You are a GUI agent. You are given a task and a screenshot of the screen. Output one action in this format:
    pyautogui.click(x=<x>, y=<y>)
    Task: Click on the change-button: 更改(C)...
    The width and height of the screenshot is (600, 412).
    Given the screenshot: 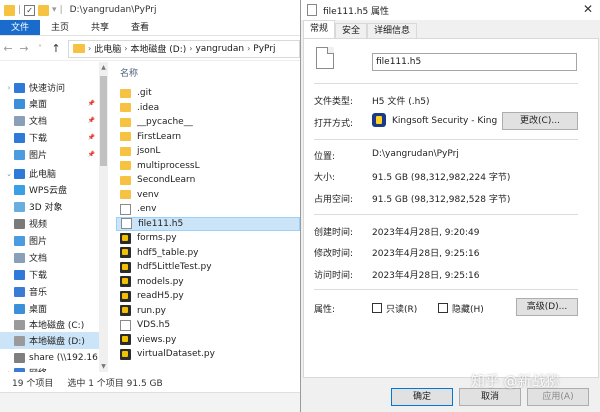 What is the action you would take?
    pyautogui.click(x=540, y=121)
    